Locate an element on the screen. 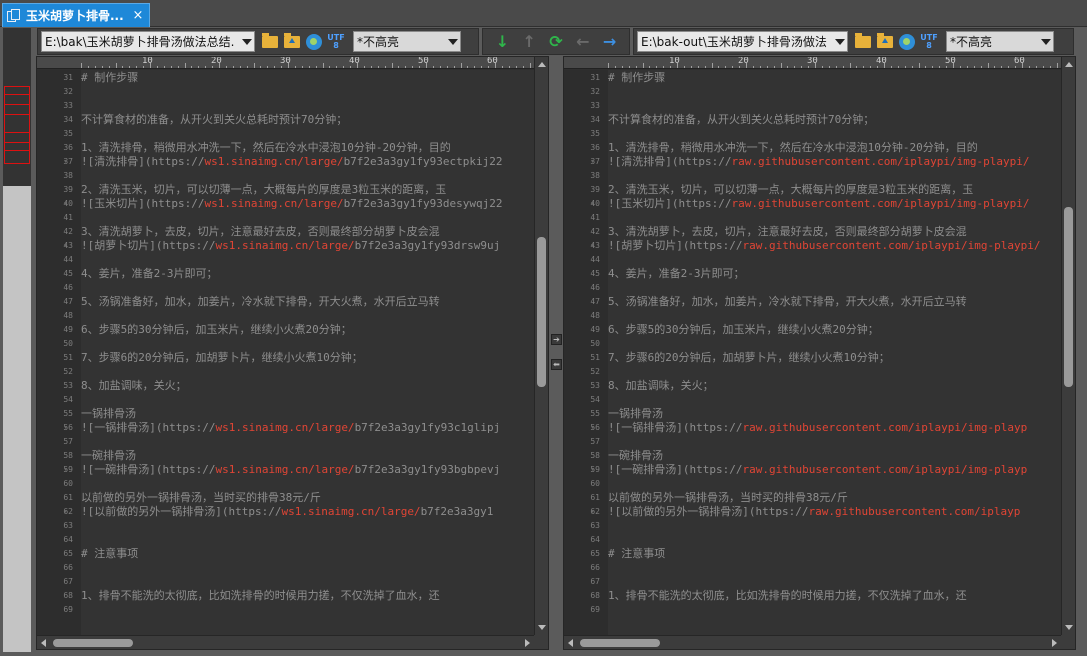 The height and width of the screenshot is (656, 1087). code-line: 6、步骤5的30分钟后，加玉米片，继续小火煮20分钟； is located at coordinates (743, 329).